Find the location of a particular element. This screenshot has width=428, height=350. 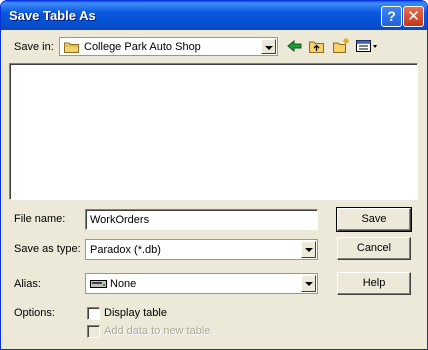

help-title-button: ? is located at coordinates (391, 16).